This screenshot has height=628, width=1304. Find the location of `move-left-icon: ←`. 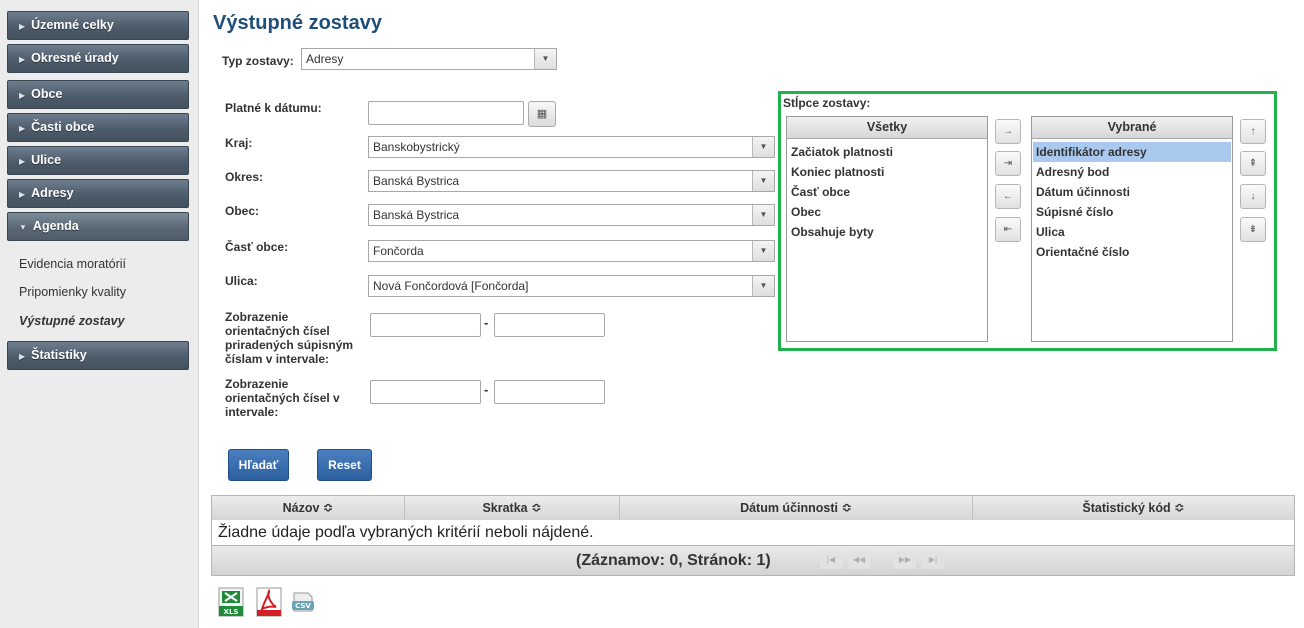

move-left-icon: ← is located at coordinates (1008, 196).